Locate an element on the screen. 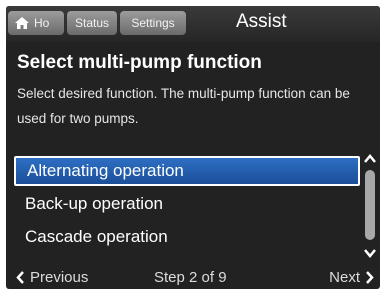 The image size is (386, 295). scroll-down-icon is located at coordinates (370, 253).